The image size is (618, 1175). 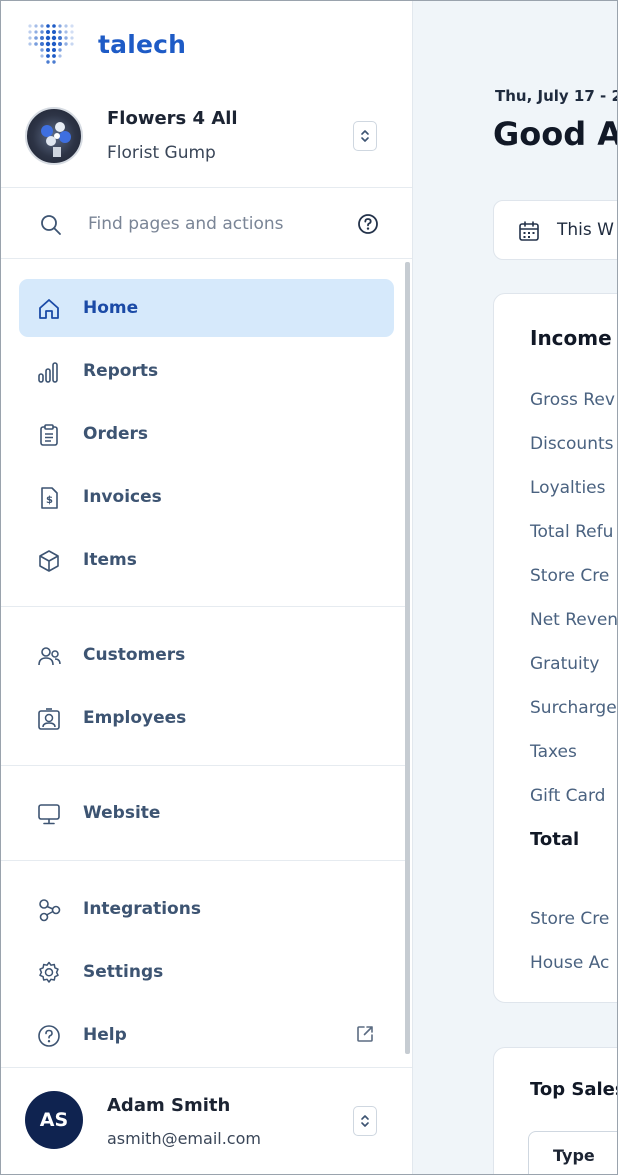 What do you see at coordinates (56, 139) in the screenshot?
I see `flower-photo-icon` at bounding box center [56, 139].